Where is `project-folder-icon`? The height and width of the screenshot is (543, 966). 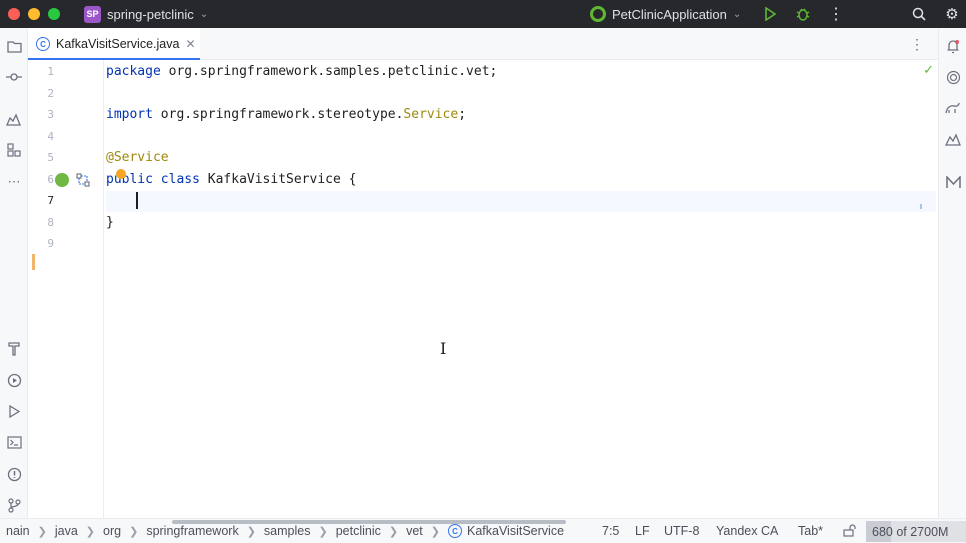
project-folder-icon is located at coordinates (14, 46).